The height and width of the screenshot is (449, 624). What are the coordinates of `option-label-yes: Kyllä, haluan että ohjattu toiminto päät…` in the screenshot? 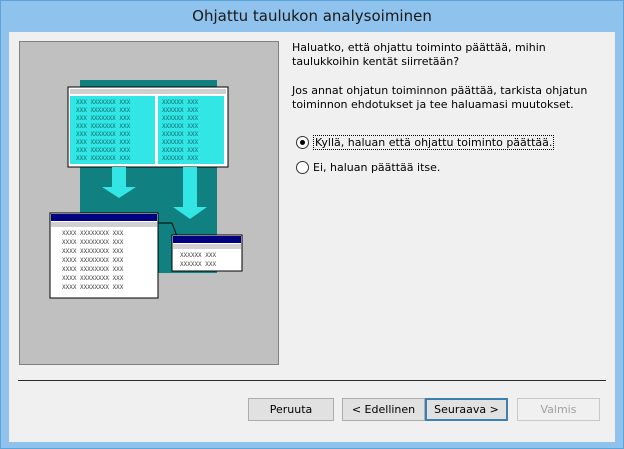 It's located at (434, 142).